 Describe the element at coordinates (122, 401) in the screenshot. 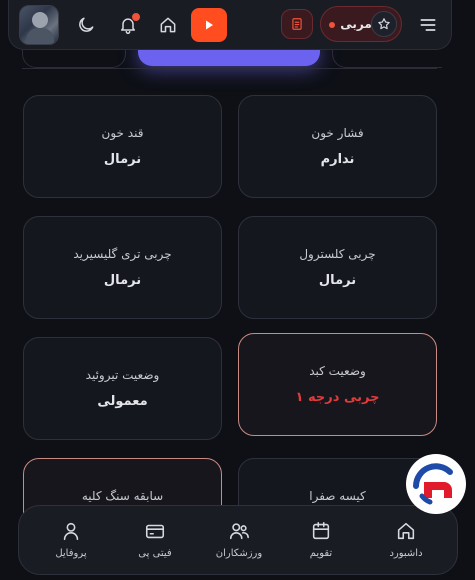

I see `card-value: معمولی` at that location.